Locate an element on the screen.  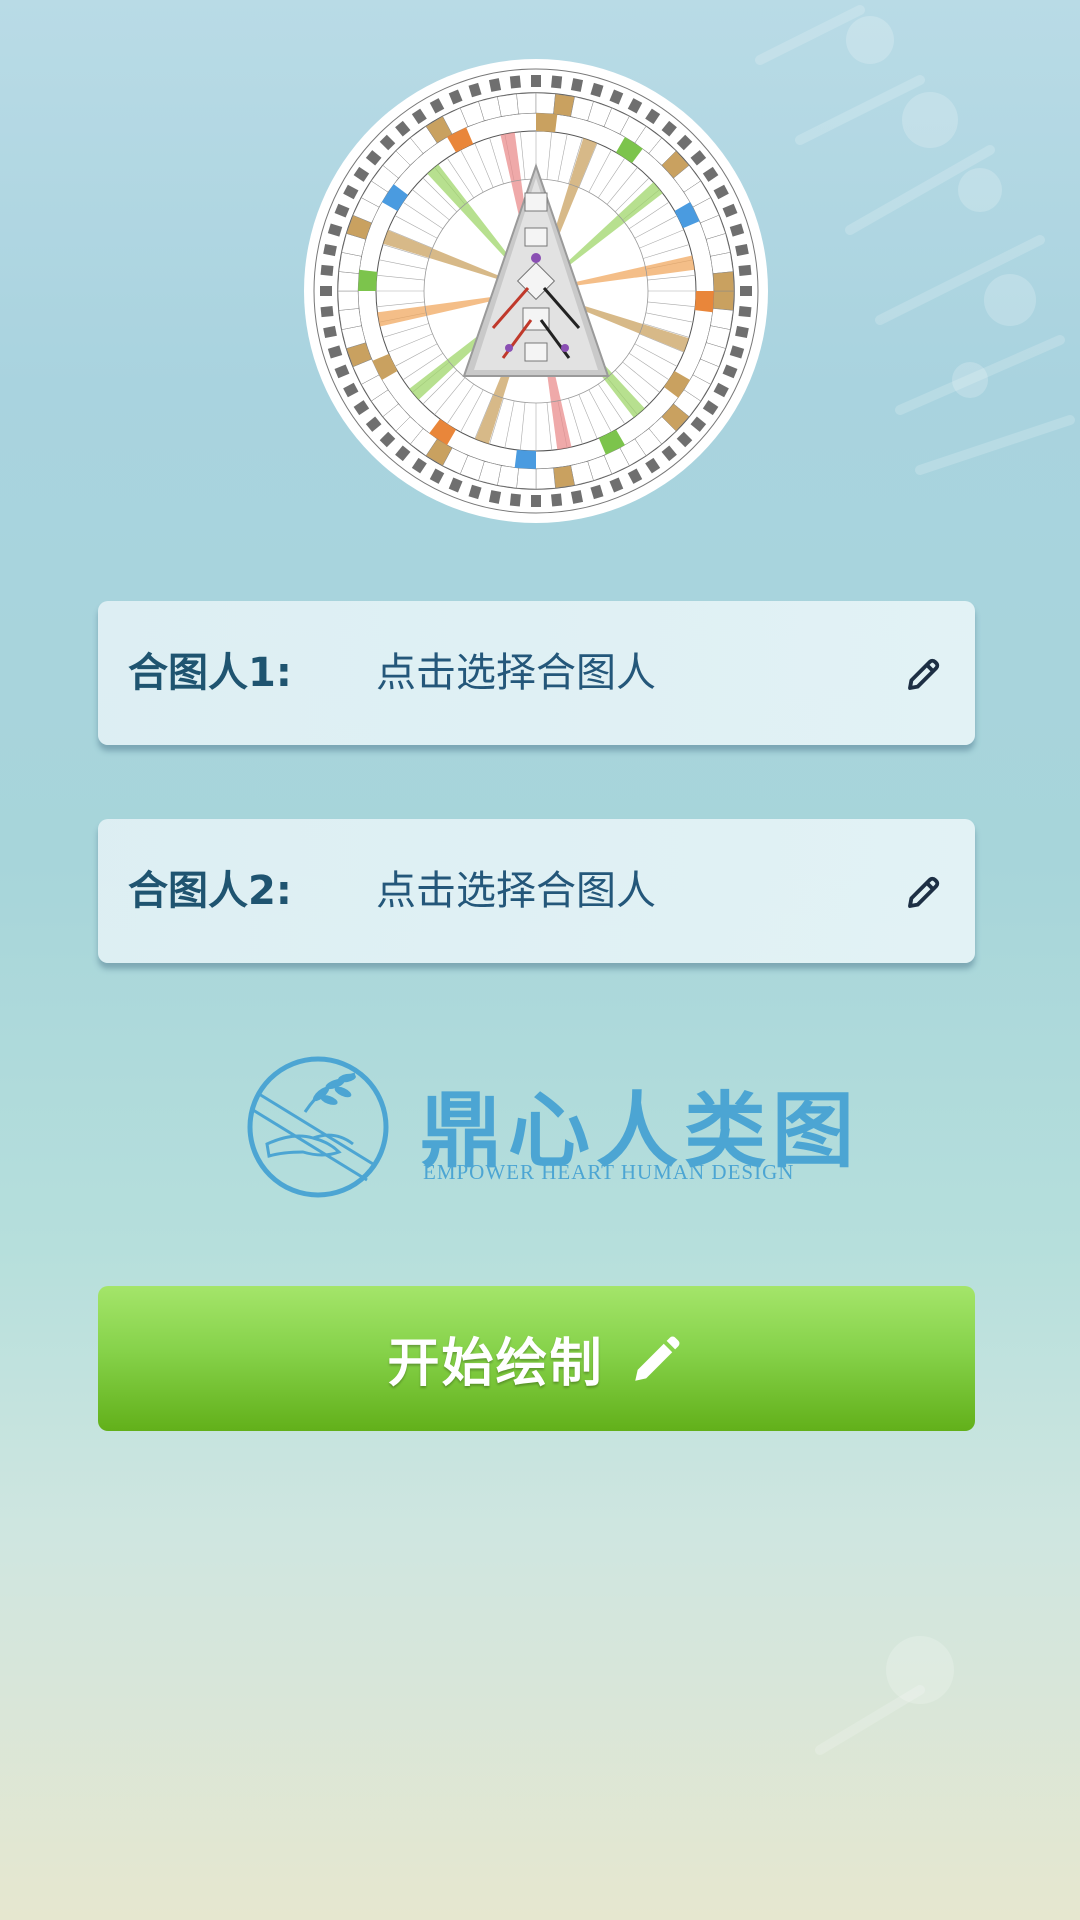
partner-1-label: 合图人1: is located at coordinates (210, 673).